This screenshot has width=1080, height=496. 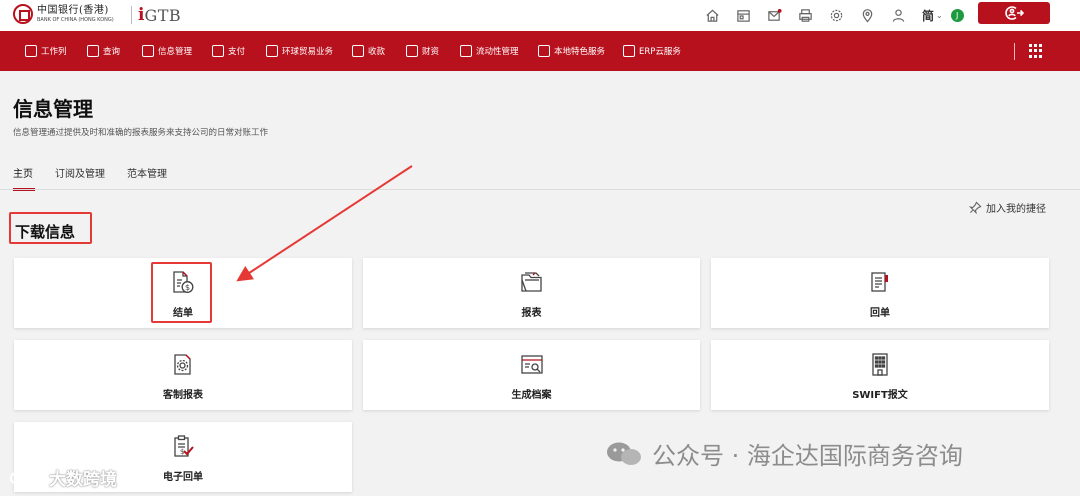 What do you see at coordinates (175, 52) in the screenshot?
I see `nav-item-label: 信息管理` at bounding box center [175, 52].